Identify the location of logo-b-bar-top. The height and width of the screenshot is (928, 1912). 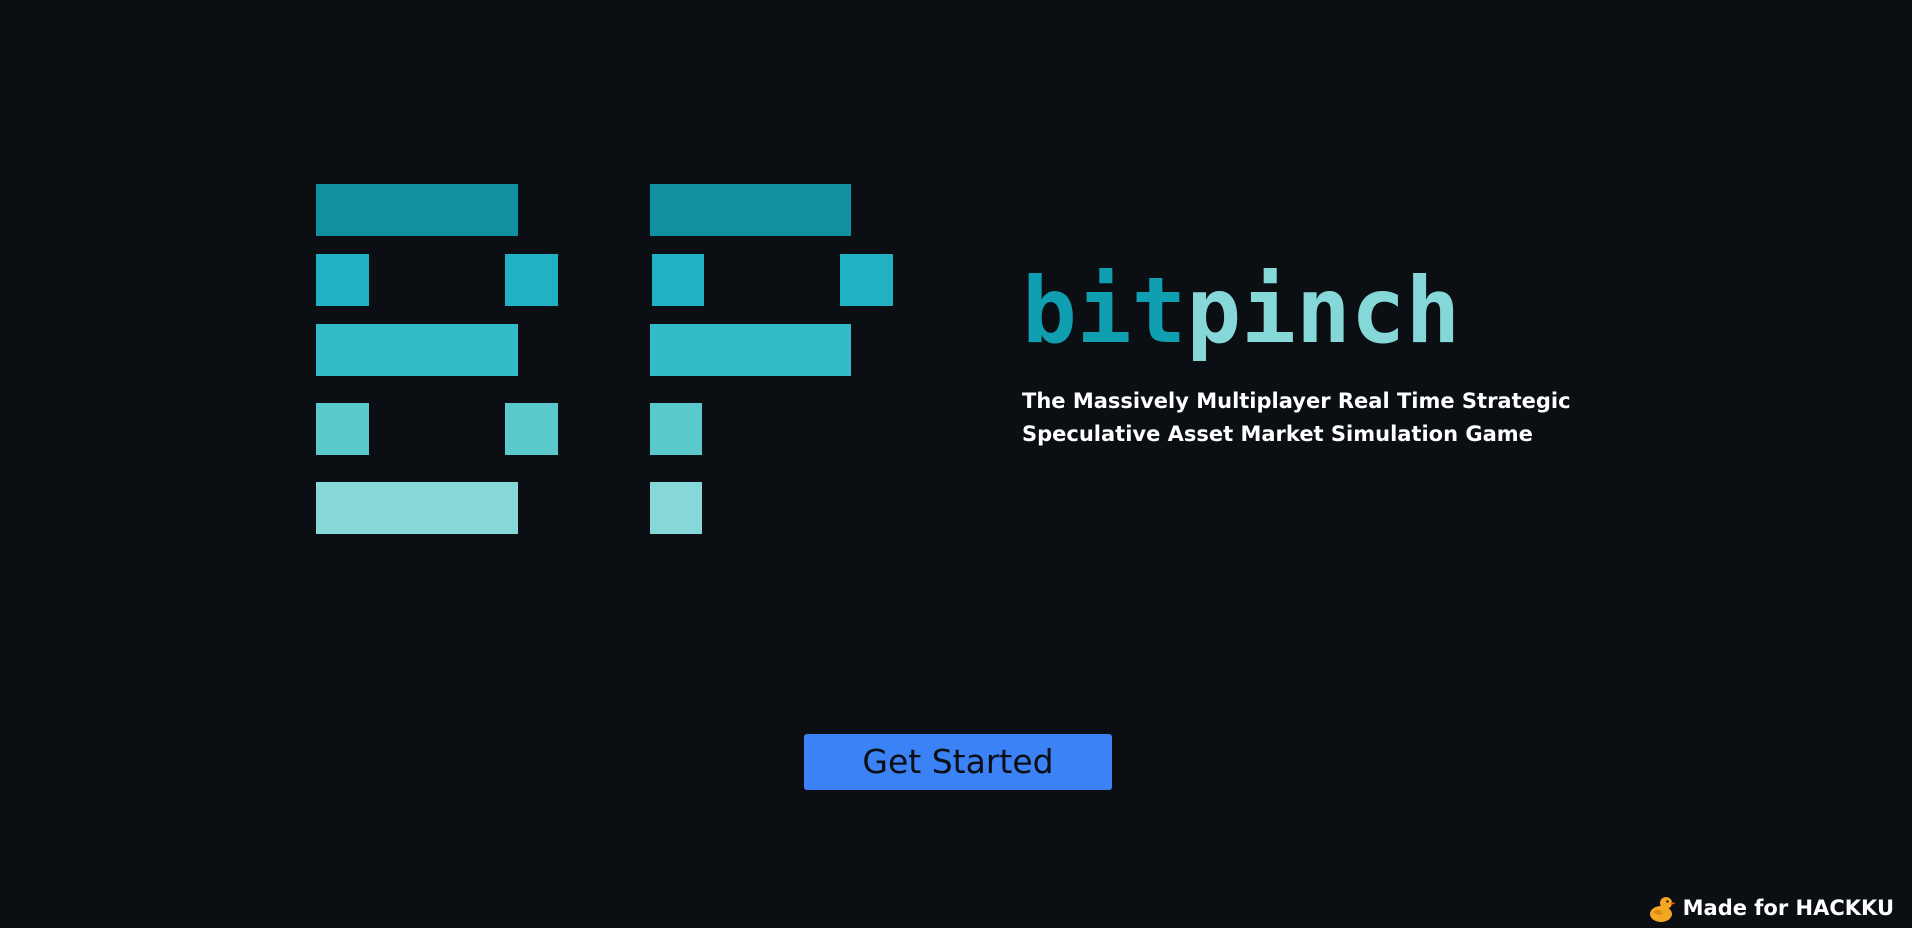
(417, 210).